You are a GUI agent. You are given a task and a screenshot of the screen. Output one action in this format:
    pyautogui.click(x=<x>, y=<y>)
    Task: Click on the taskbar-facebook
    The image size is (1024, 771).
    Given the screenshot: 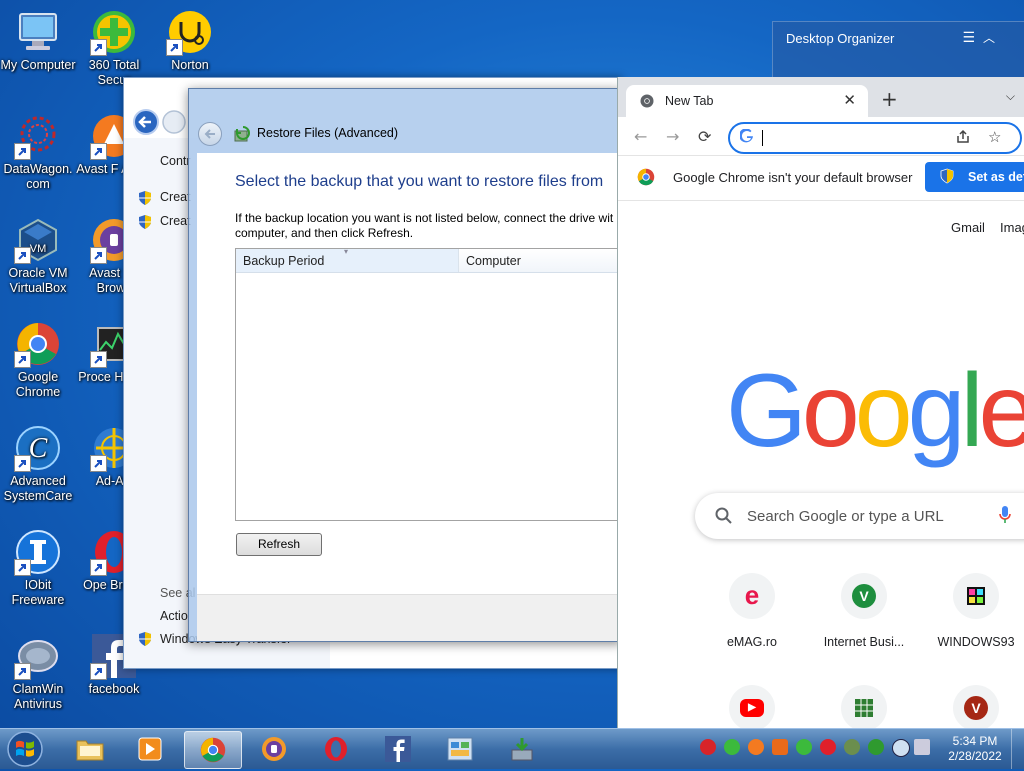 What is the action you would take?
    pyautogui.click(x=398, y=749)
    